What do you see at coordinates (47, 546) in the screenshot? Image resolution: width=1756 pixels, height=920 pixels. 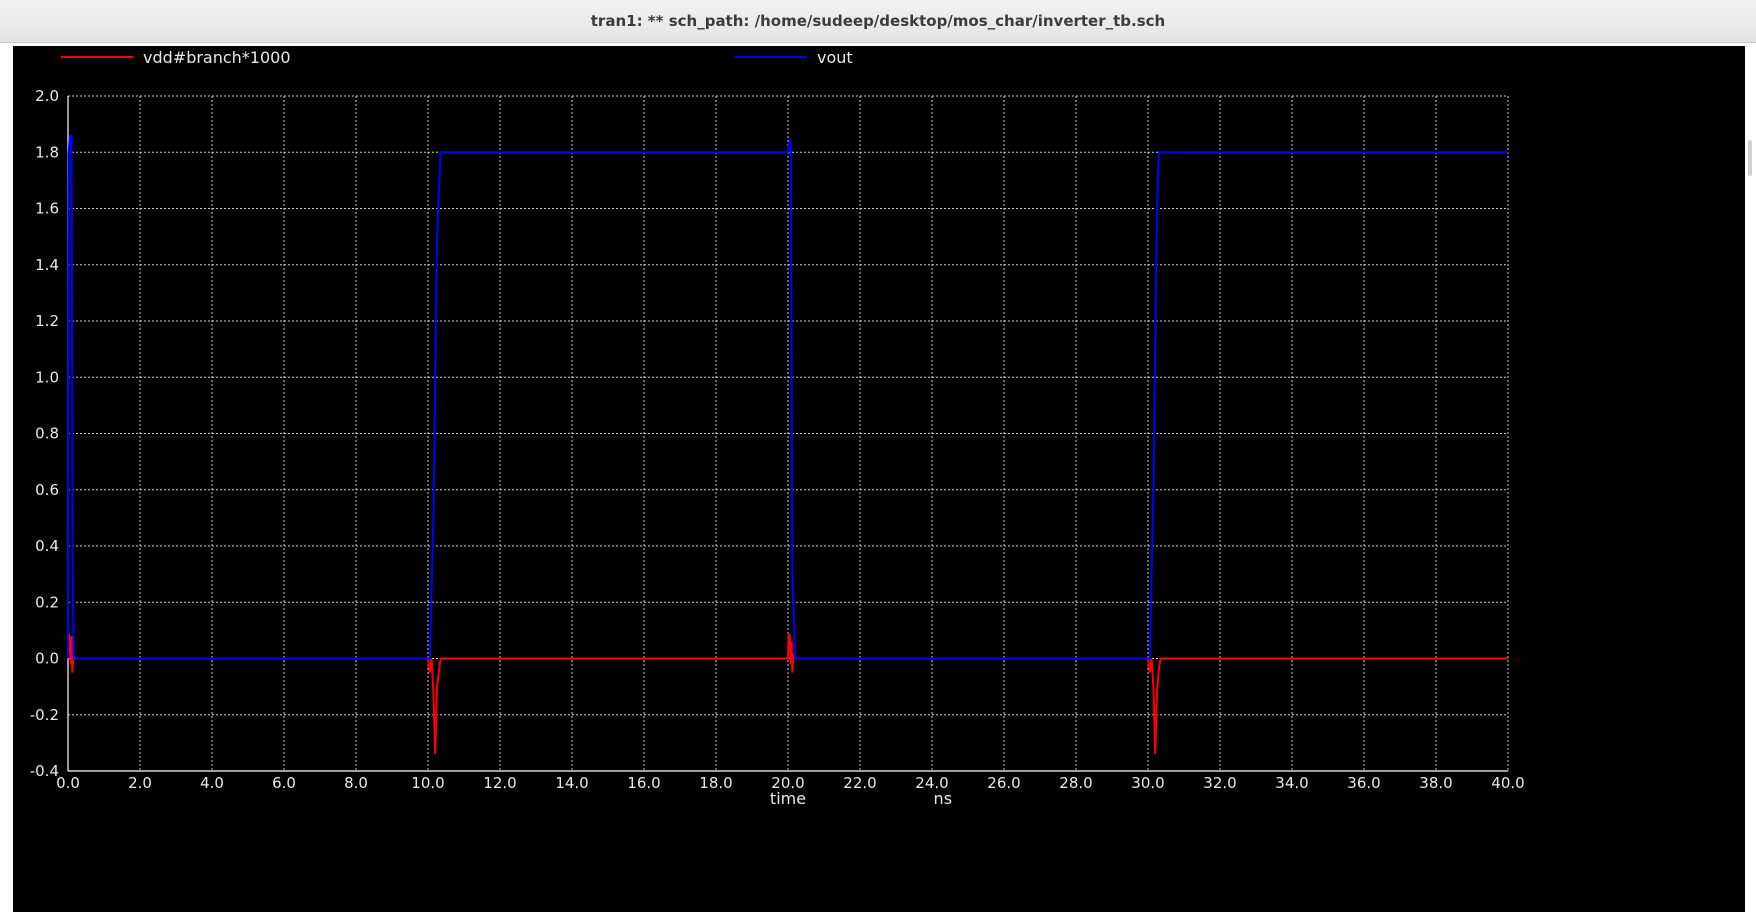 I see `y-tick-label: 0.4` at bounding box center [47, 546].